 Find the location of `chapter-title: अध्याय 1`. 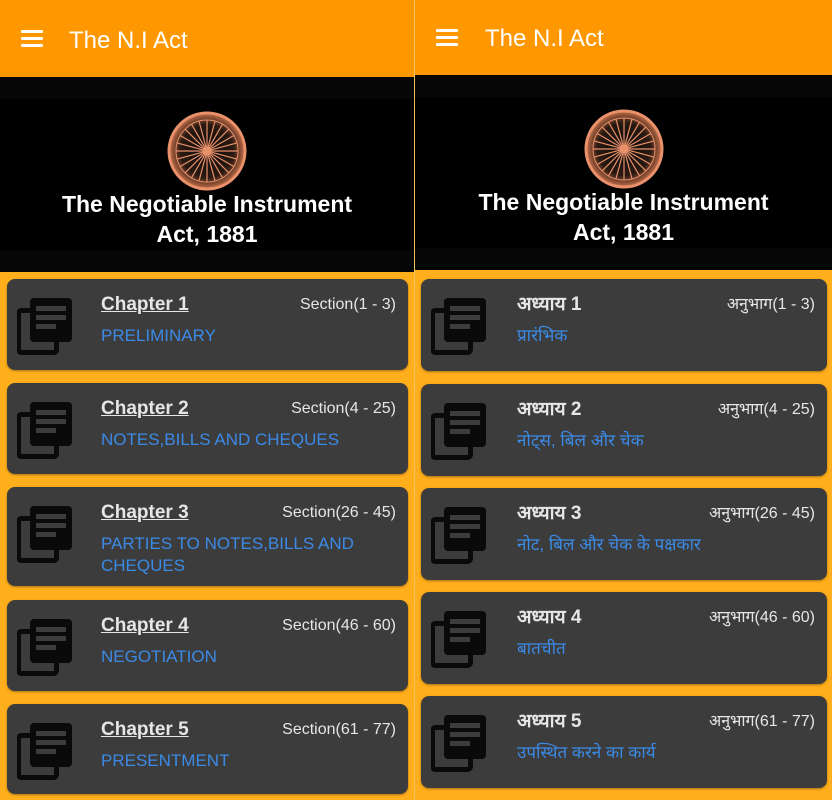

chapter-title: अध्याय 1 is located at coordinates (549, 305).